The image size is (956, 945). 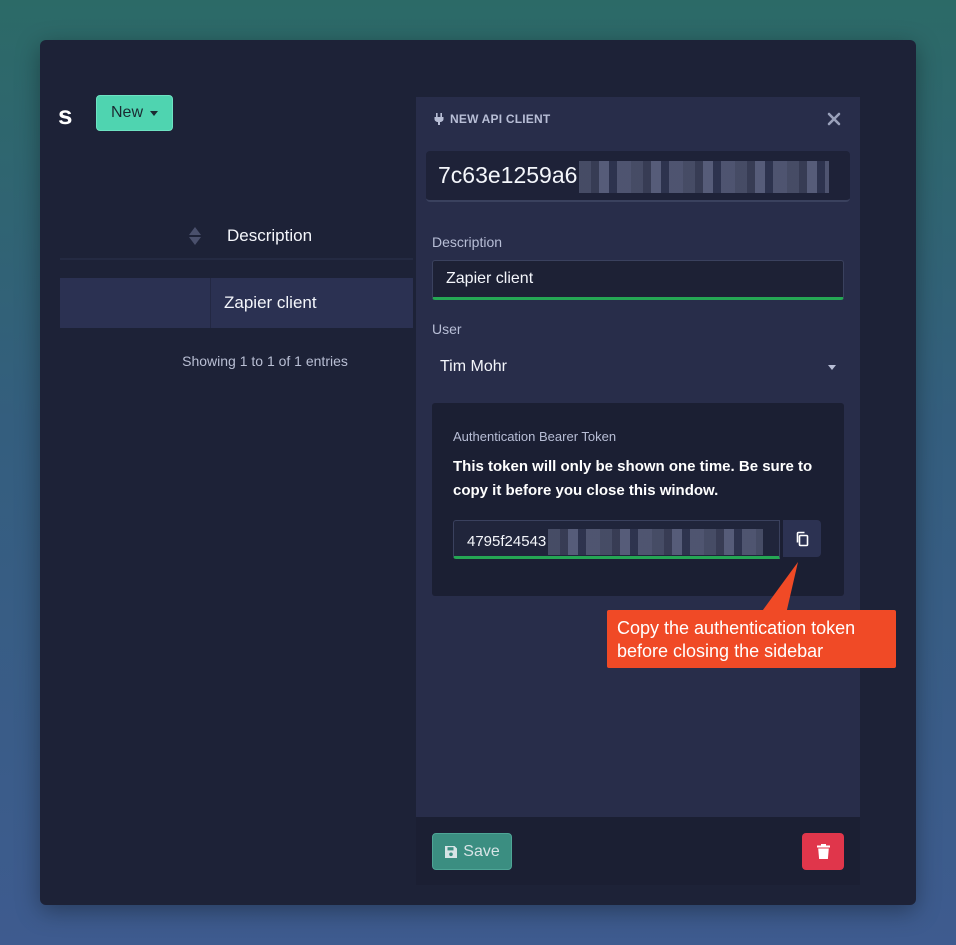 I want to click on annotation-line-2: before closing the sidebar, so click(x=720, y=651).